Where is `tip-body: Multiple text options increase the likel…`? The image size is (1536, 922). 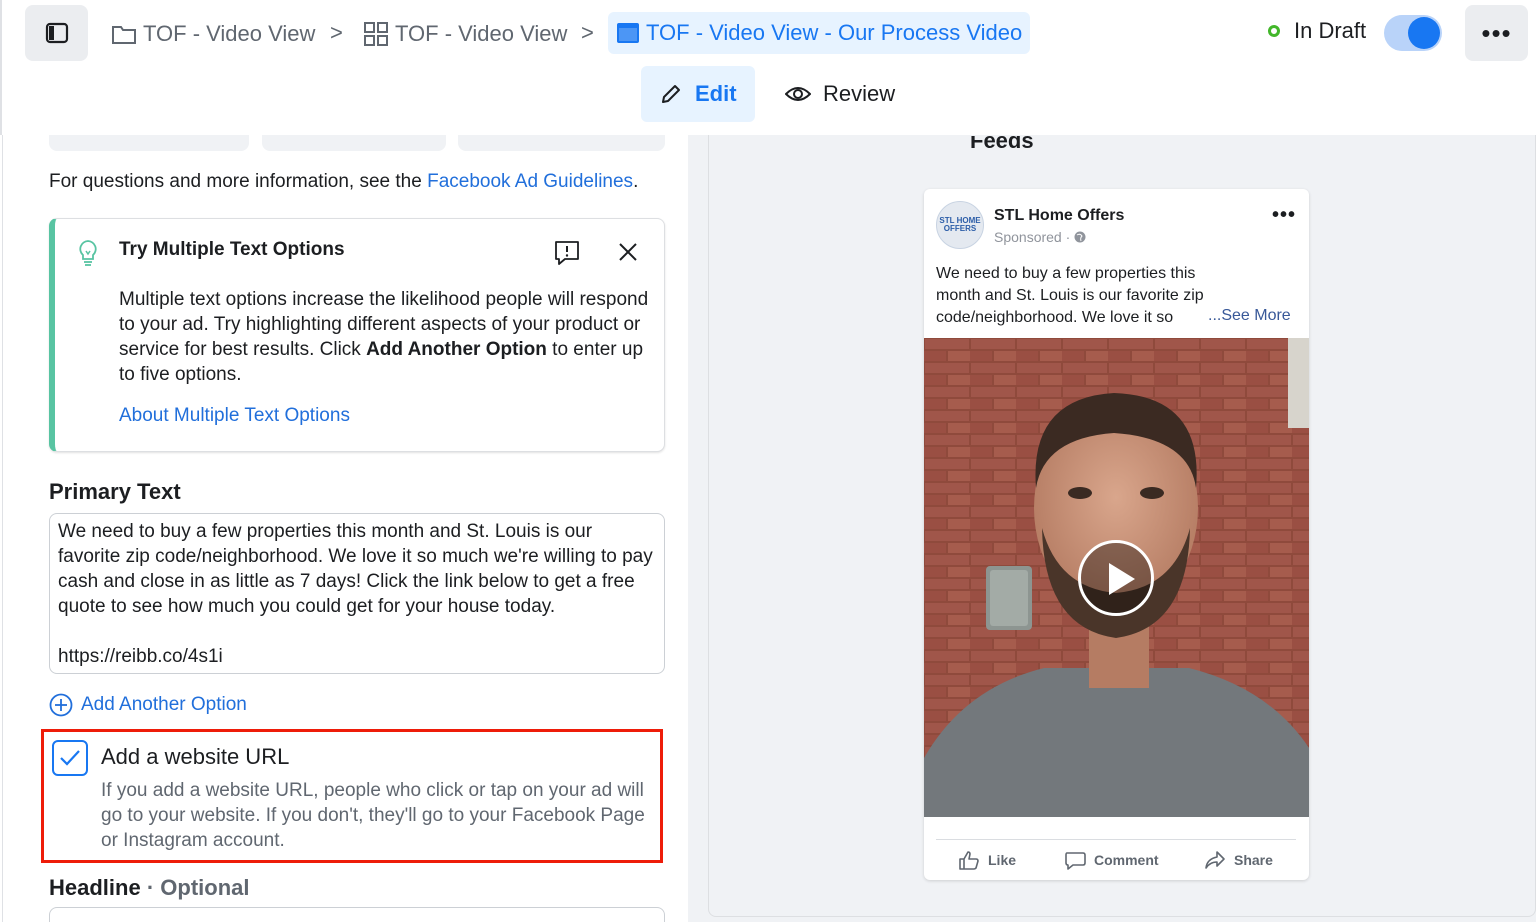 tip-body: Multiple text options increase the likel… is located at coordinates (386, 337).